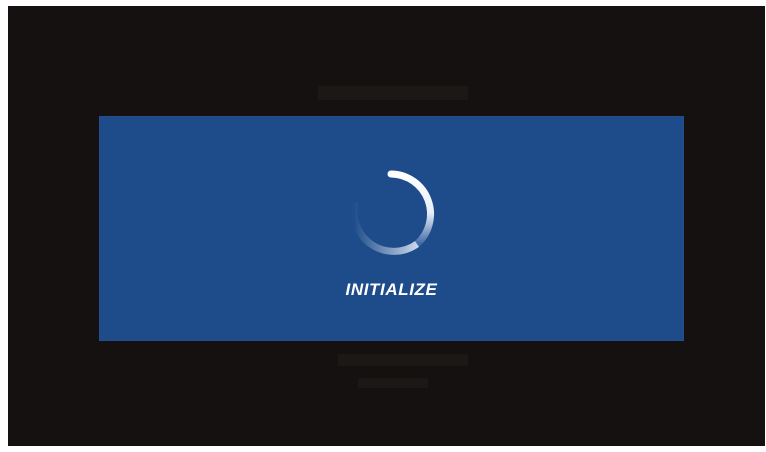  I want to click on status-label: INITIALIZE, so click(391, 289).